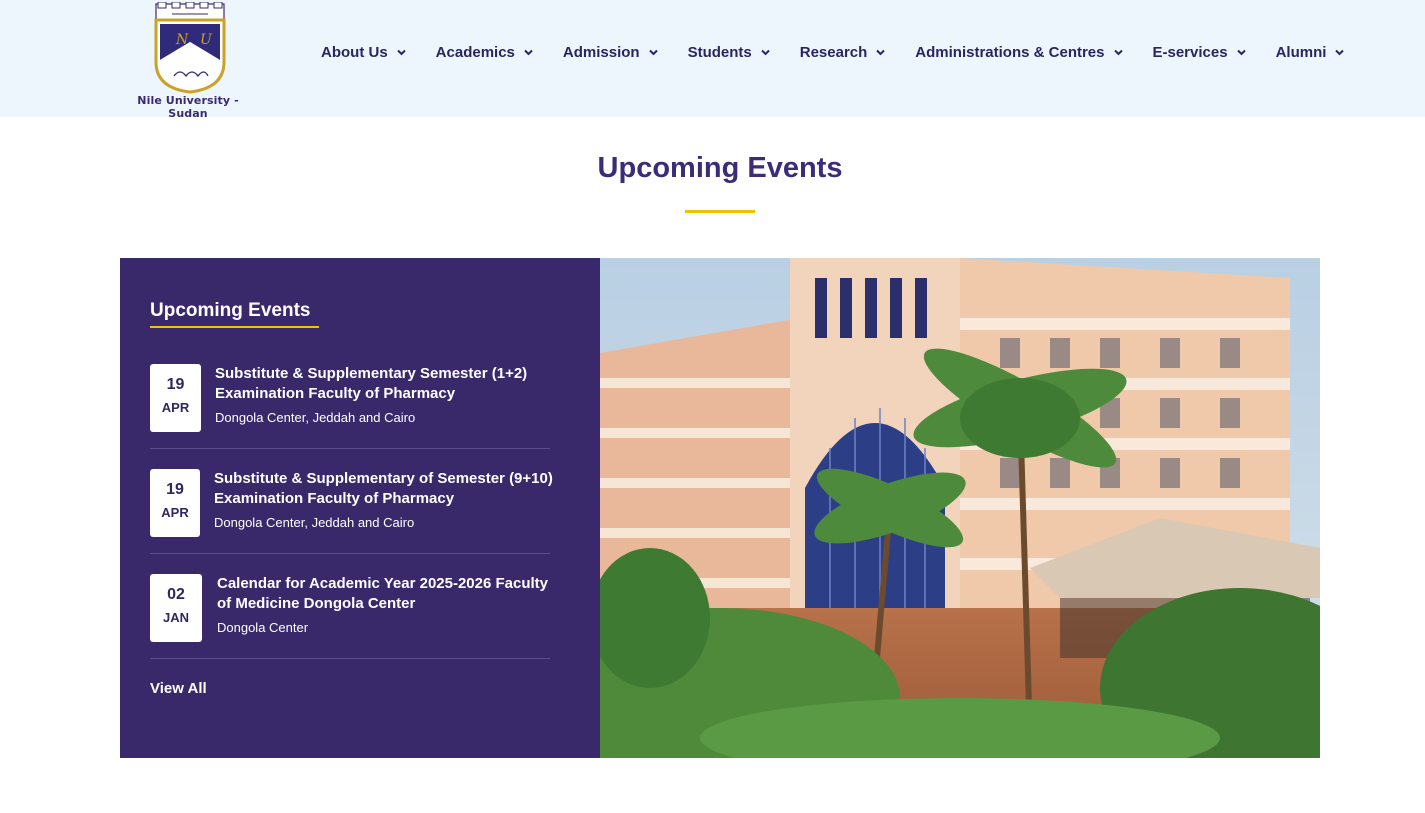 The height and width of the screenshot is (813, 1425). Describe the element at coordinates (720, 211) in the screenshot. I see `title-underline` at that location.